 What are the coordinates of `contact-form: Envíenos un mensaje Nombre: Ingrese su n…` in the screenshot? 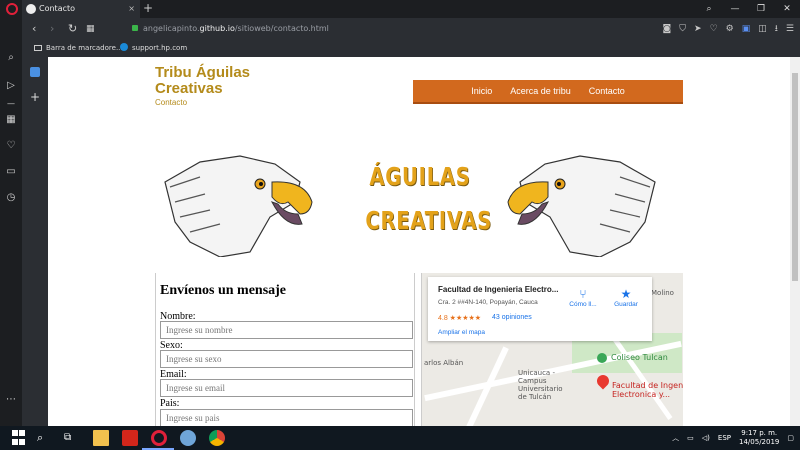 It's located at (285, 349).